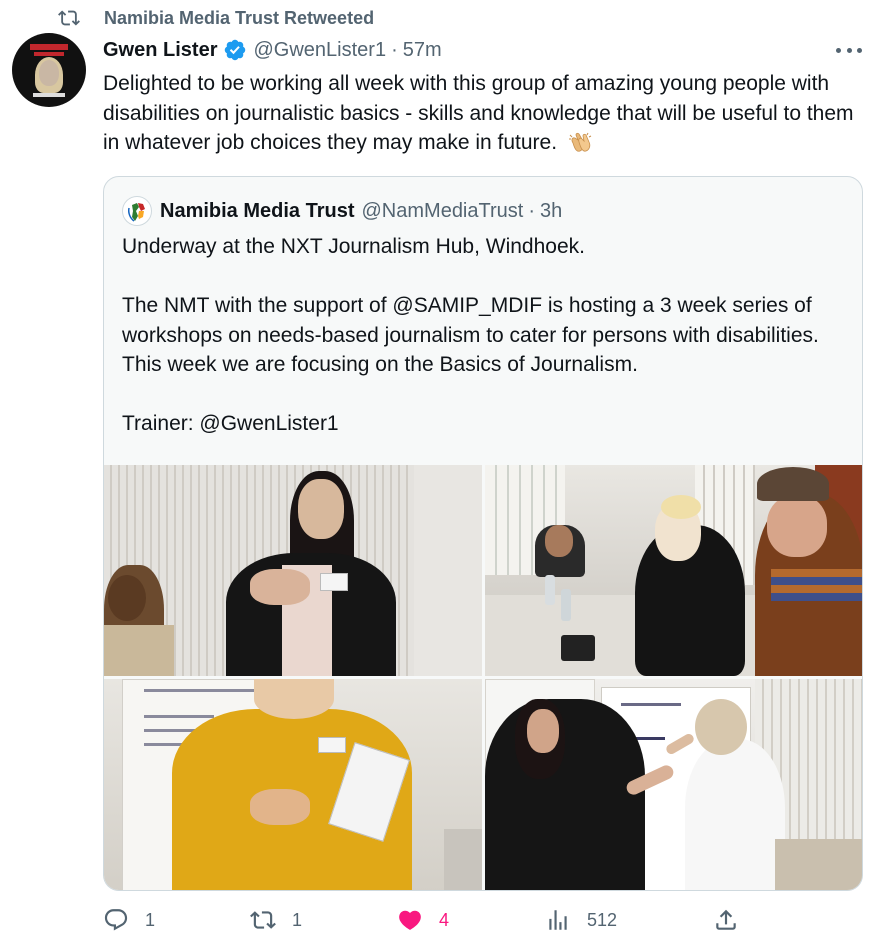 Image resolution: width=885 pixels, height=936 pixels. I want to click on retweet-button: 1, so click(276, 920).